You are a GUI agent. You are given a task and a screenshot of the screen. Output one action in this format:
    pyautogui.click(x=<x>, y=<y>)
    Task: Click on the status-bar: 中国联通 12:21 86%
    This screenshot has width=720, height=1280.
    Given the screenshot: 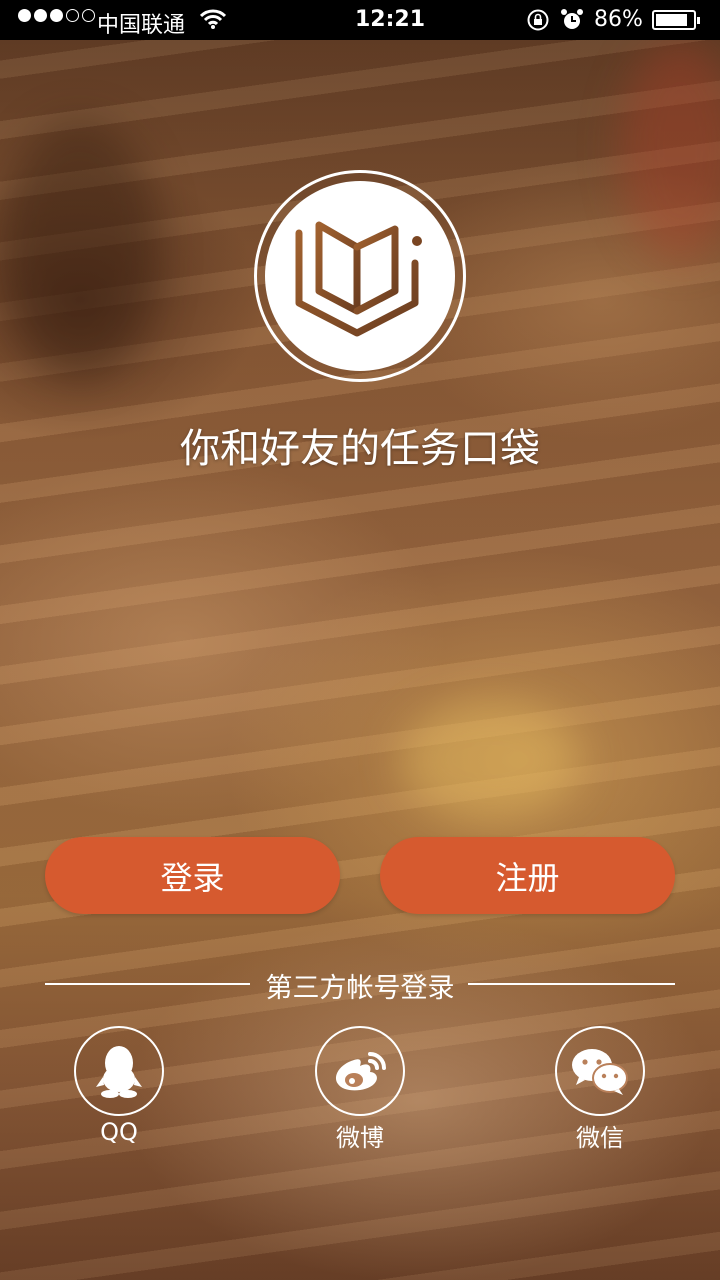 What is the action you would take?
    pyautogui.click(x=360, y=20)
    